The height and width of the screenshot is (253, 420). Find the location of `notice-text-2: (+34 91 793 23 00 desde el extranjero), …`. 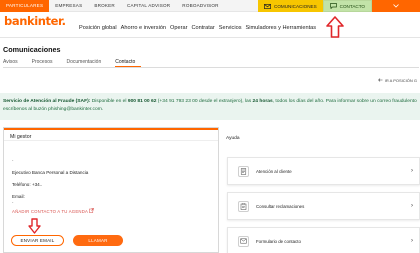

notice-text-2: (+34 91 793 23 00 desde el extranjero), … is located at coordinates (204, 101).